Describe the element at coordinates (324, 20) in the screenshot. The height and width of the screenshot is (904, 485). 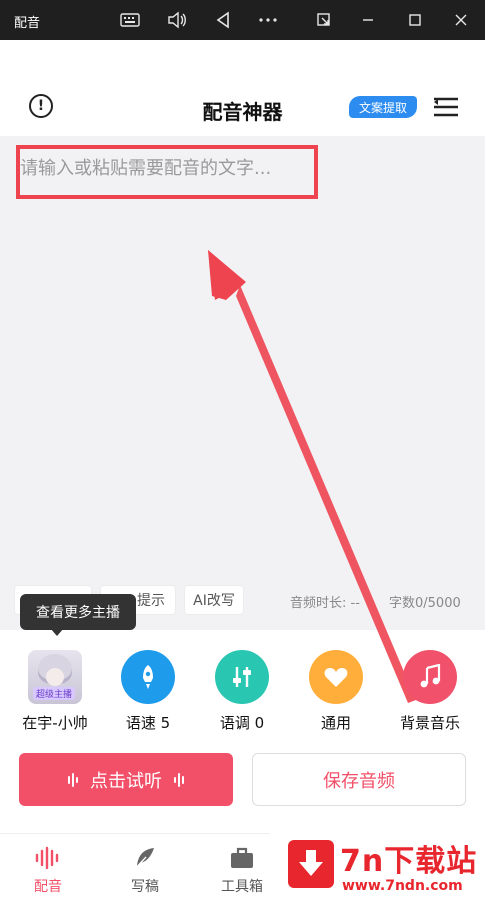
I see `restore-icon` at that location.